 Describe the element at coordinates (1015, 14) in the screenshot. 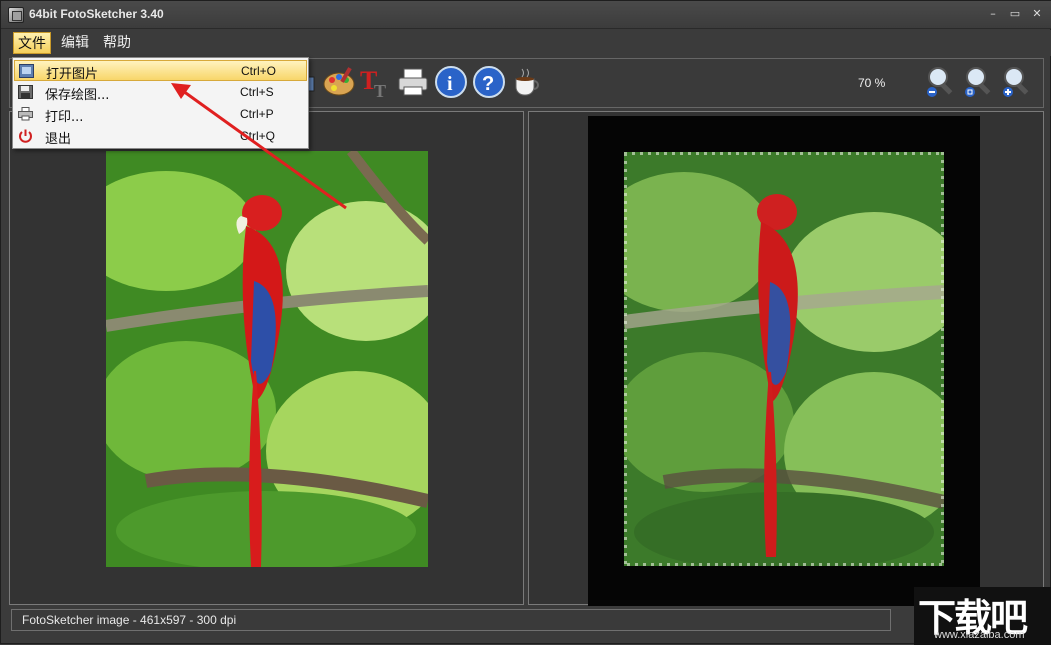

I see `maximize-button: ▭` at that location.